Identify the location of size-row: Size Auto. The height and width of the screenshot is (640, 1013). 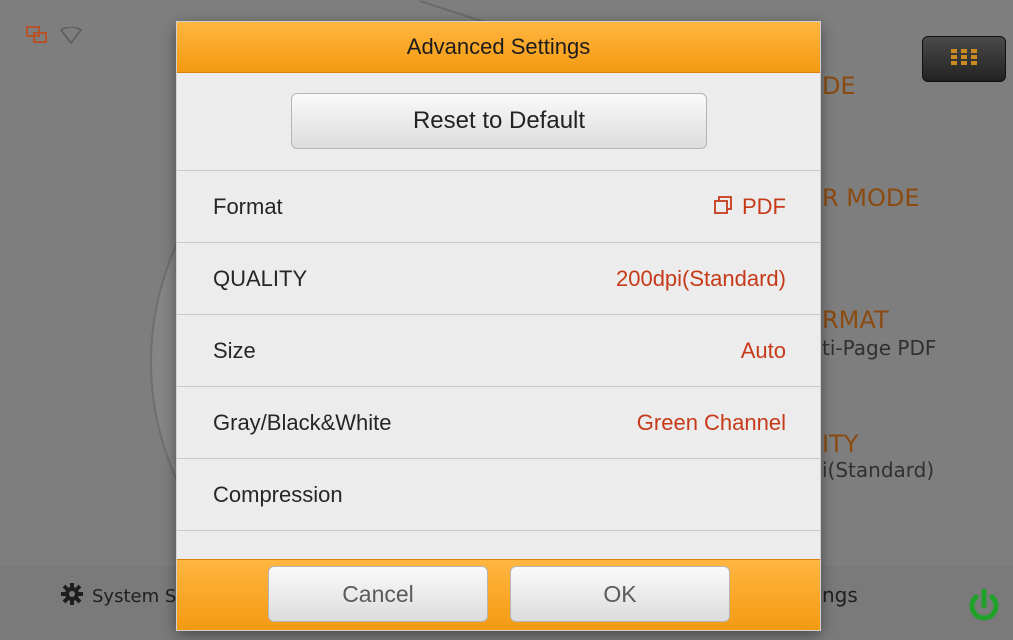
(498, 351).